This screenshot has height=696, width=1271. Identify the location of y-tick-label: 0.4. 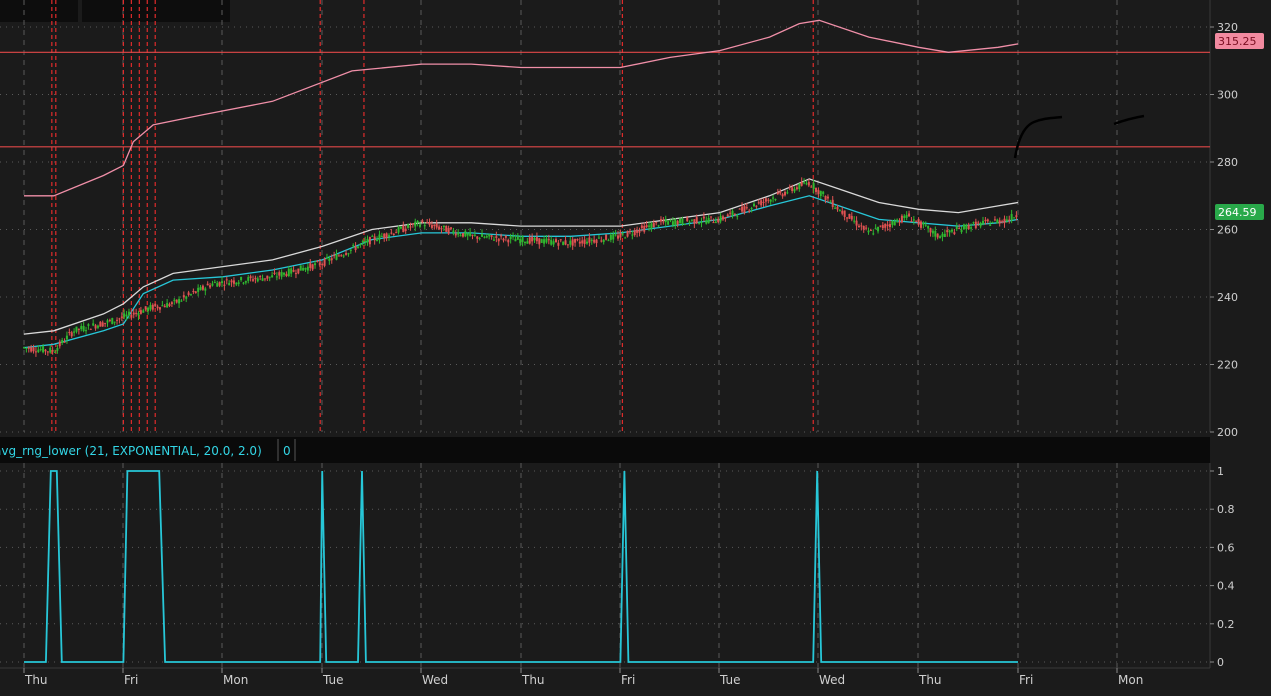
(1226, 586).